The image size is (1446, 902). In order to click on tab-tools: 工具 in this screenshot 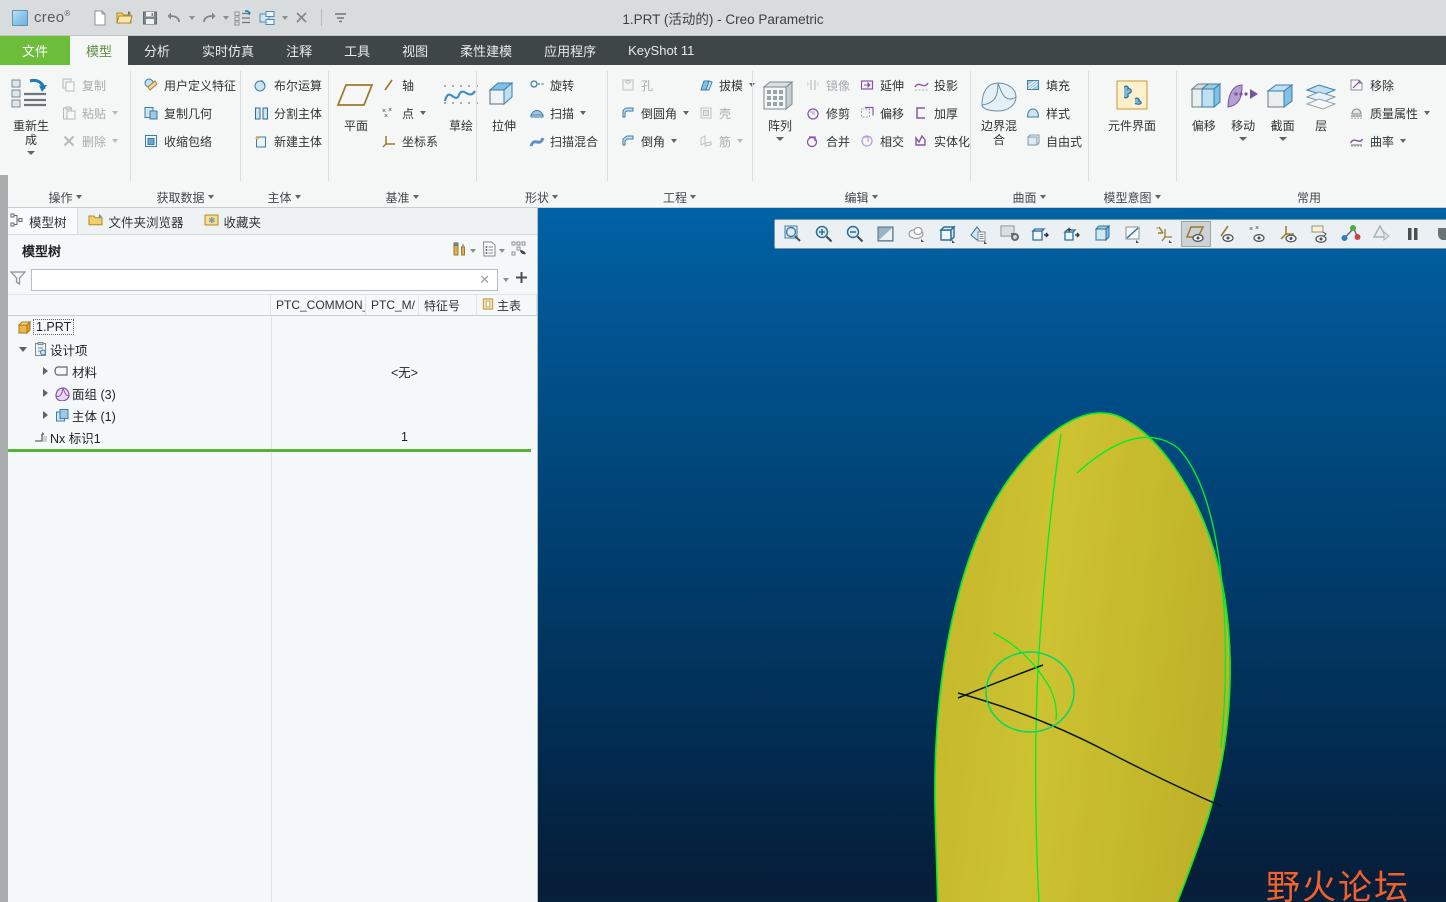, I will do `click(357, 50)`.